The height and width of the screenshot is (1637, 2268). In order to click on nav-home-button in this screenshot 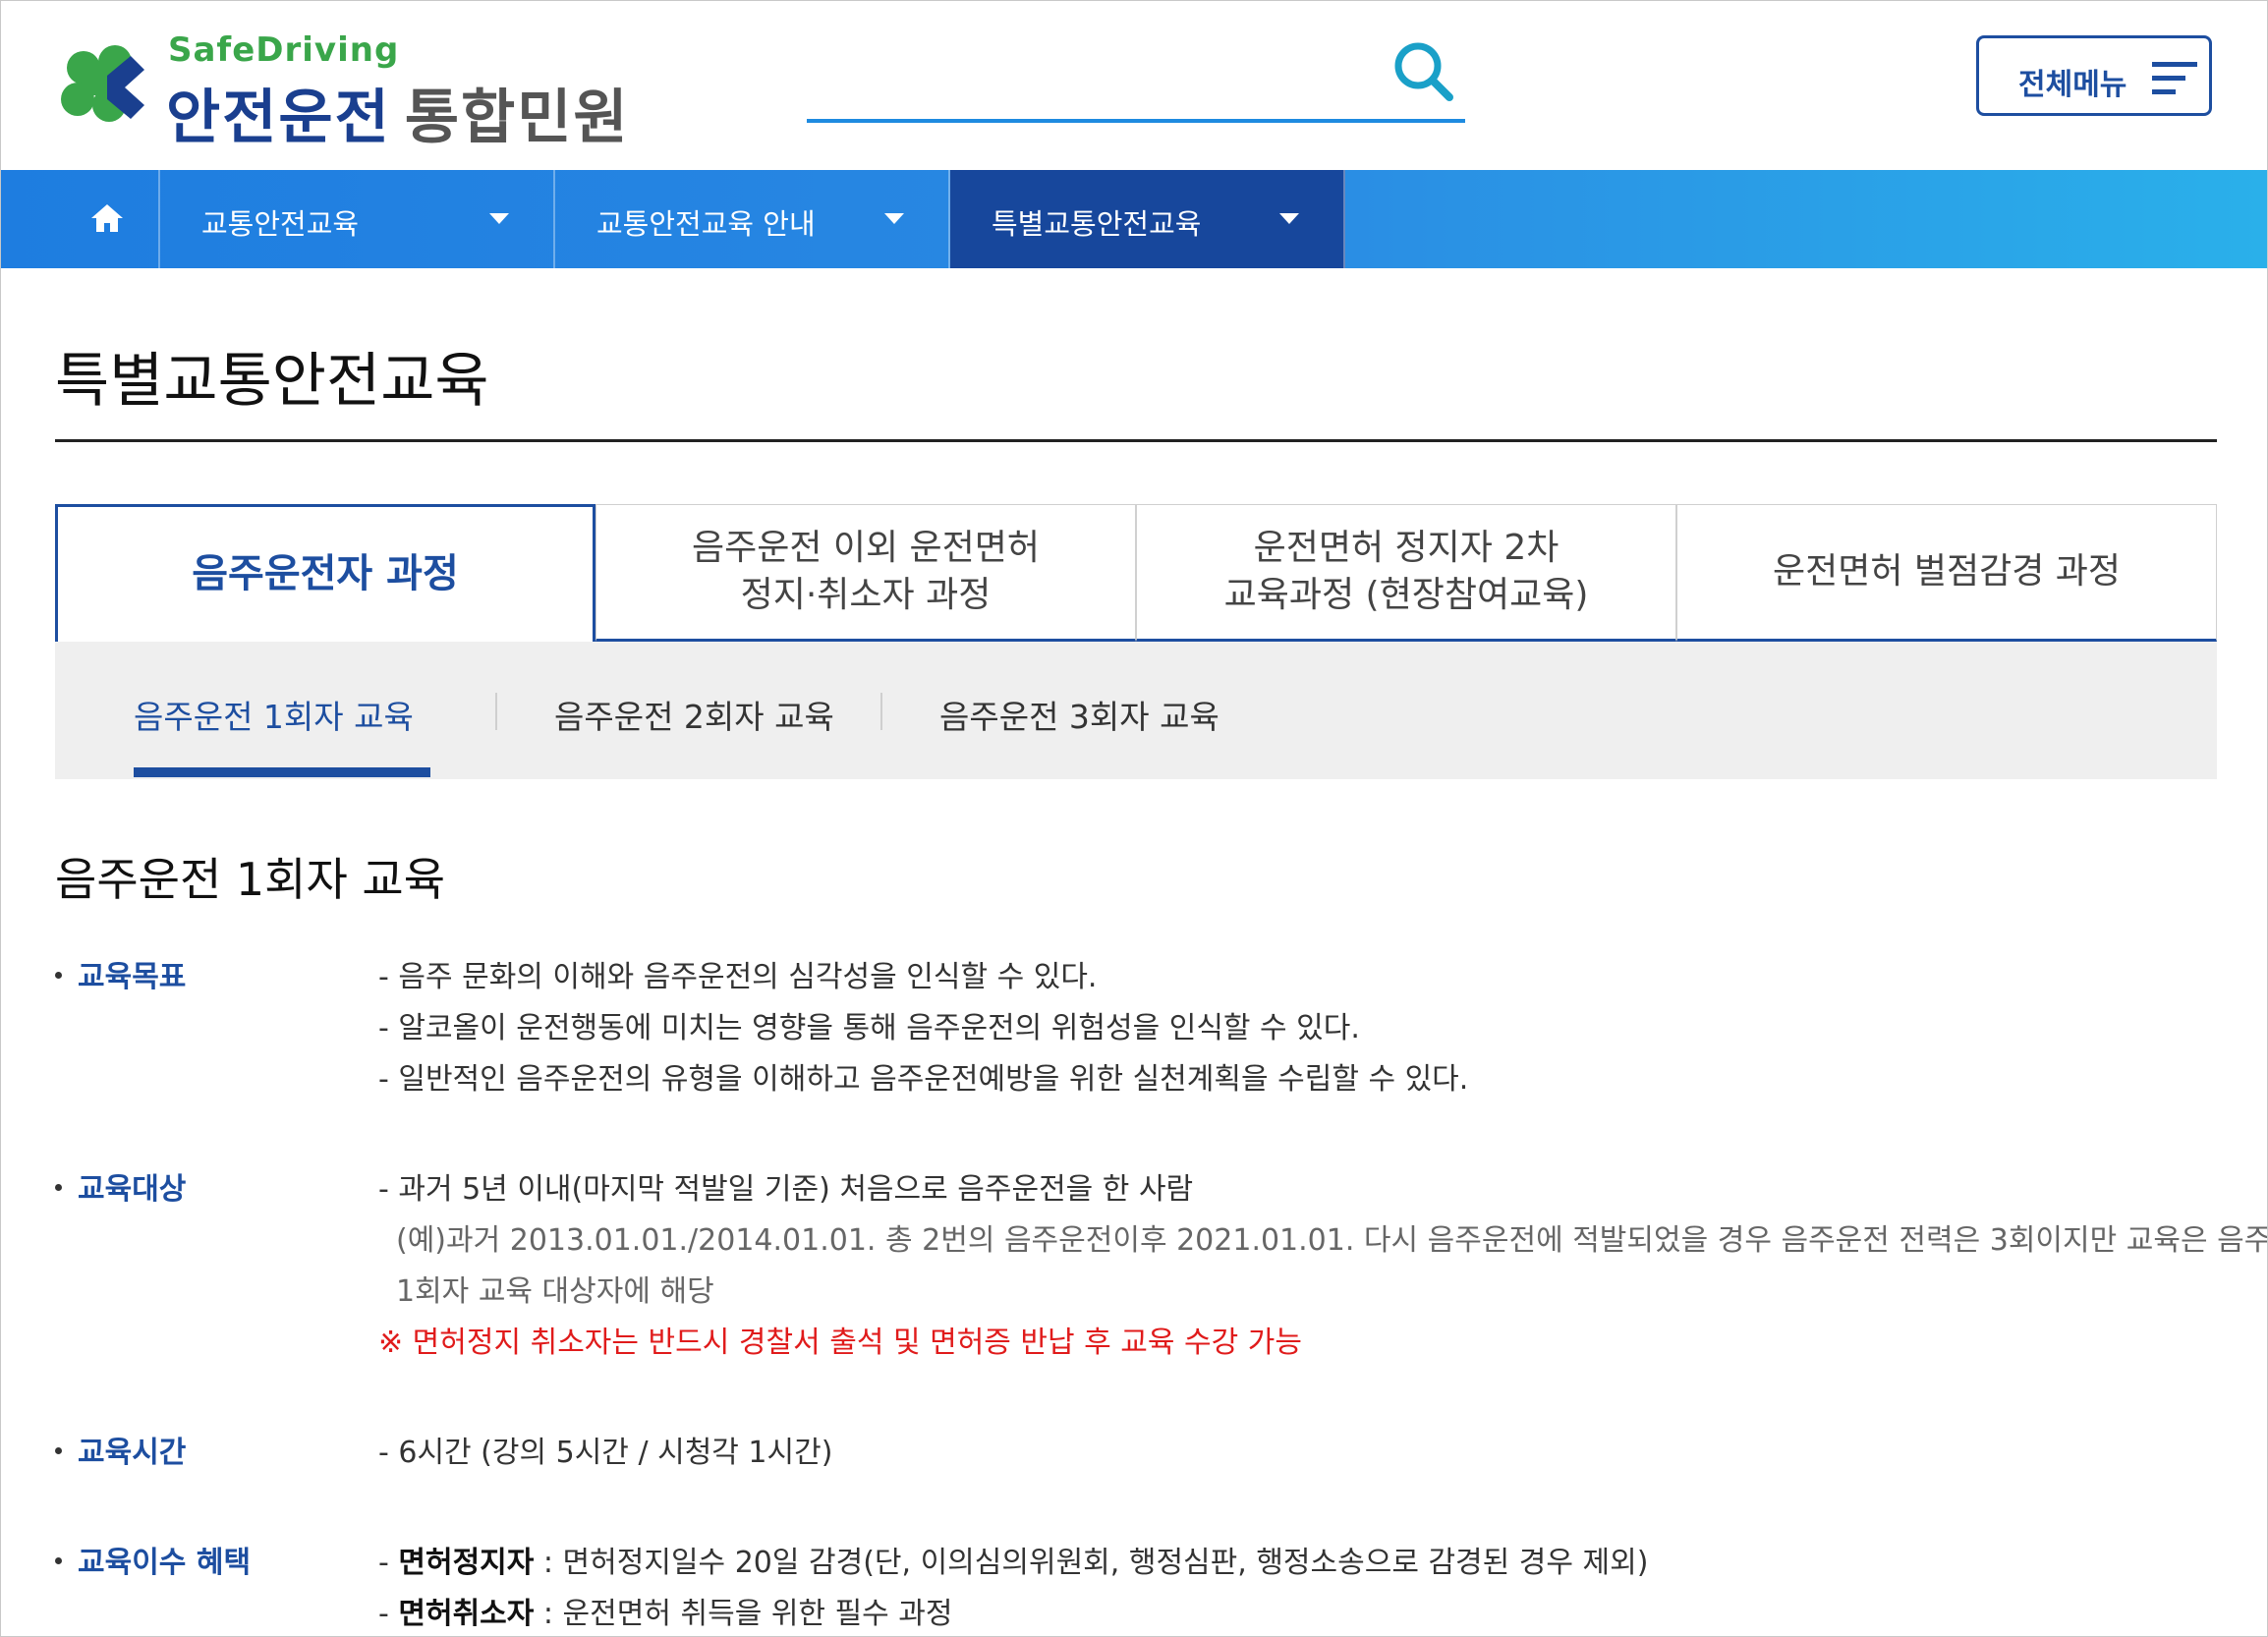, I will do `click(81, 219)`.